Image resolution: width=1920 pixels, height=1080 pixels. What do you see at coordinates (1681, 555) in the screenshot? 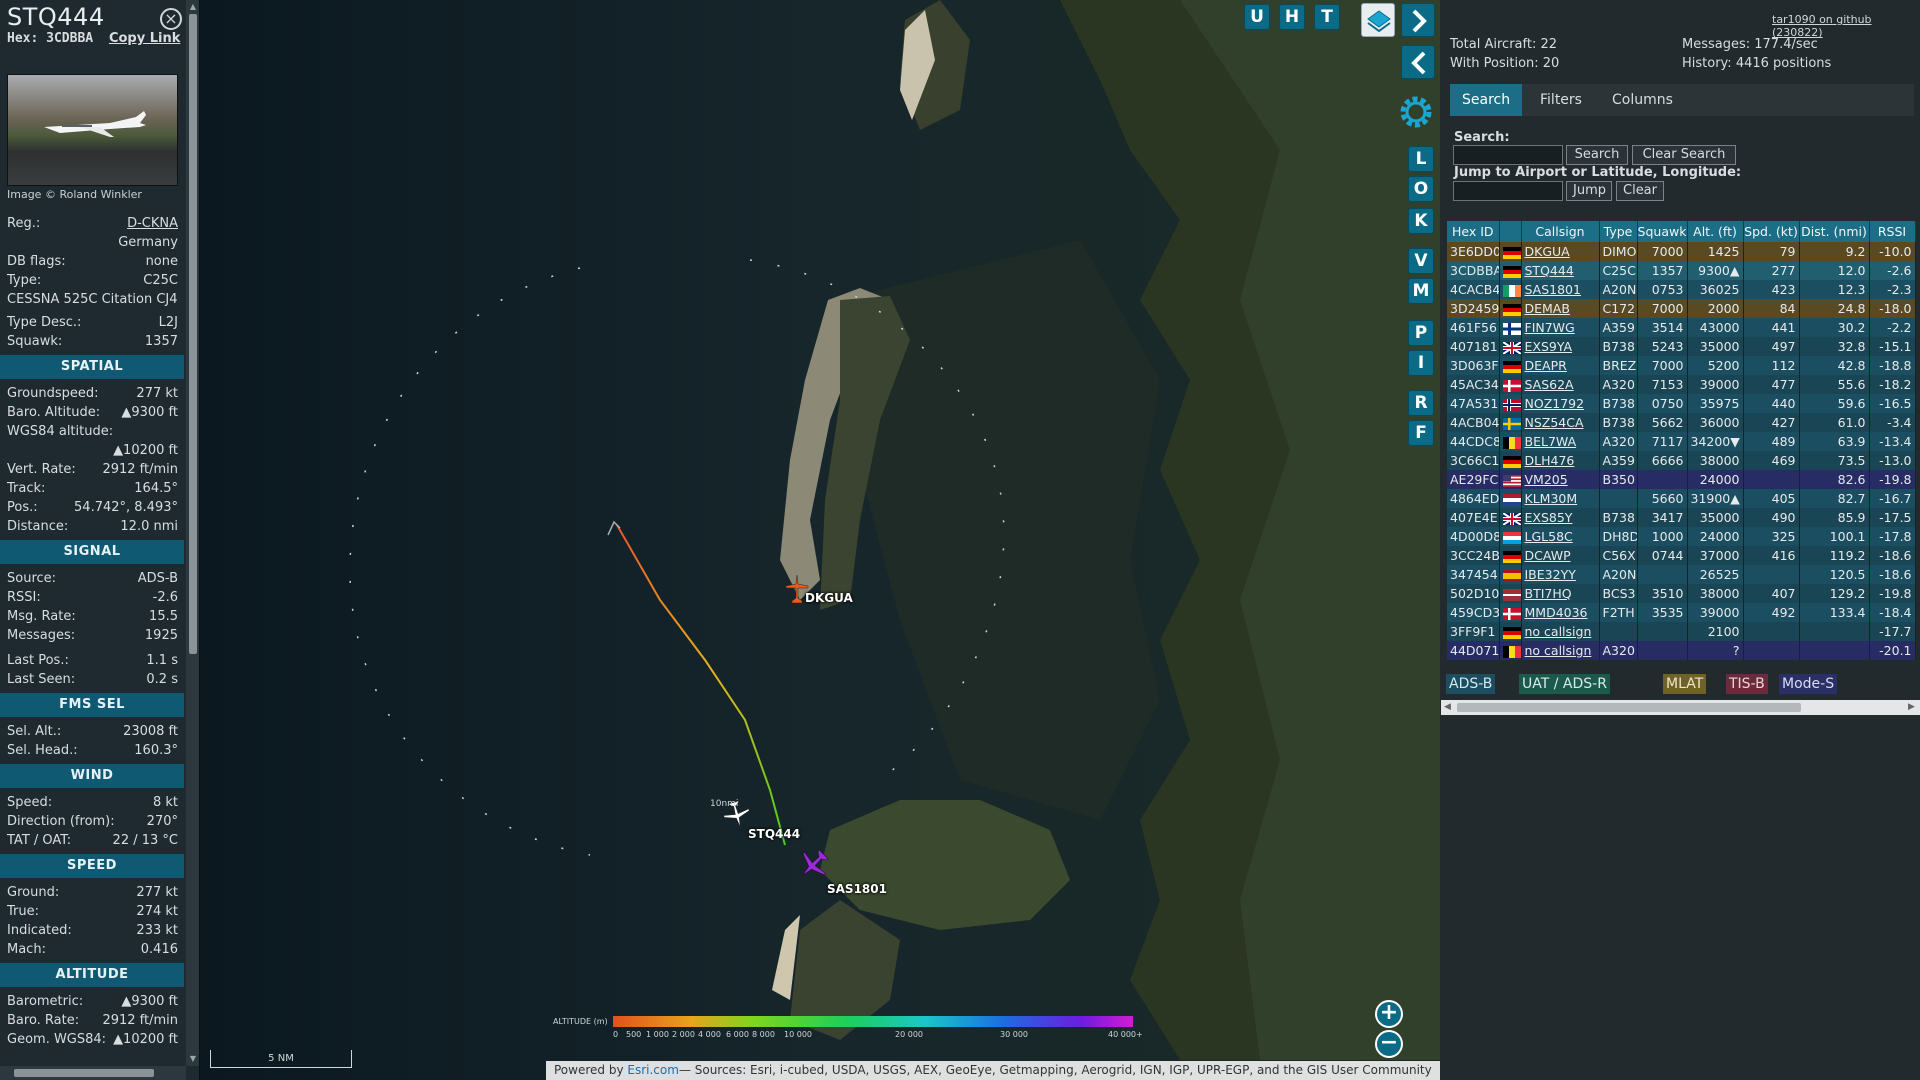
I see `table-row: 3CC24B DCAWP C56X 0744 37000 416 119.2 -18.6` at bounding box center [1681, 555].